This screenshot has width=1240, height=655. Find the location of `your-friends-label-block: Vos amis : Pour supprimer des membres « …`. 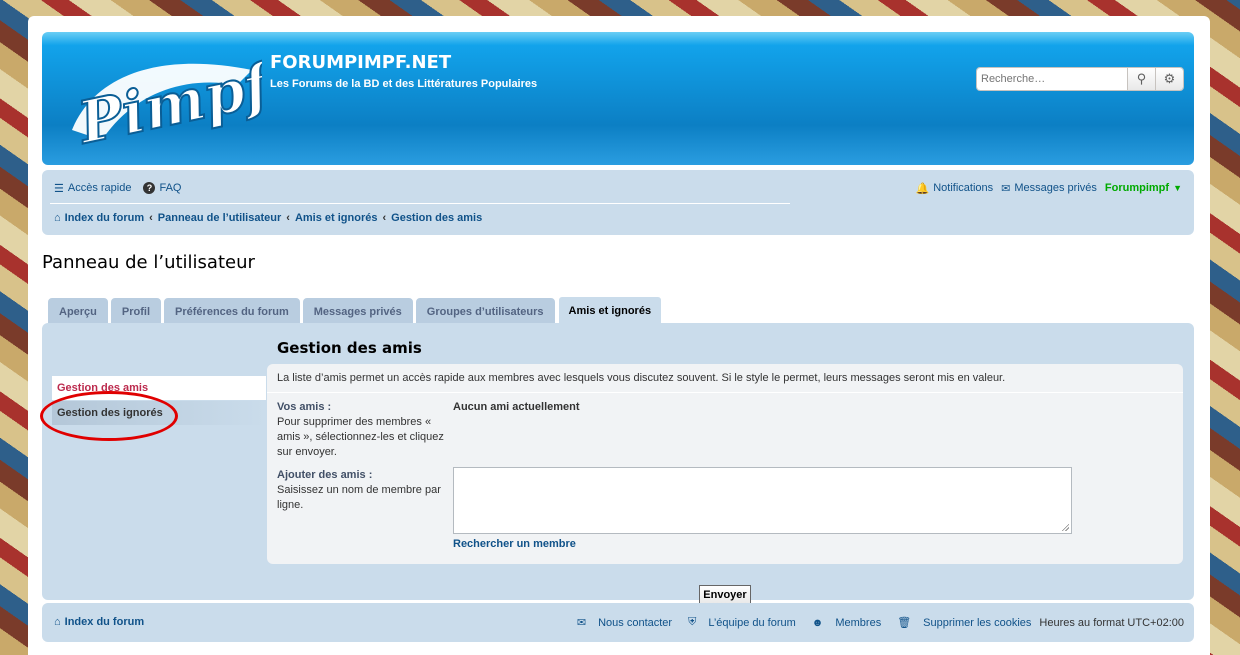

your-friends-label-block: Vos amis : Pour supprimer des membres « … is located at coordinates (362, 430).